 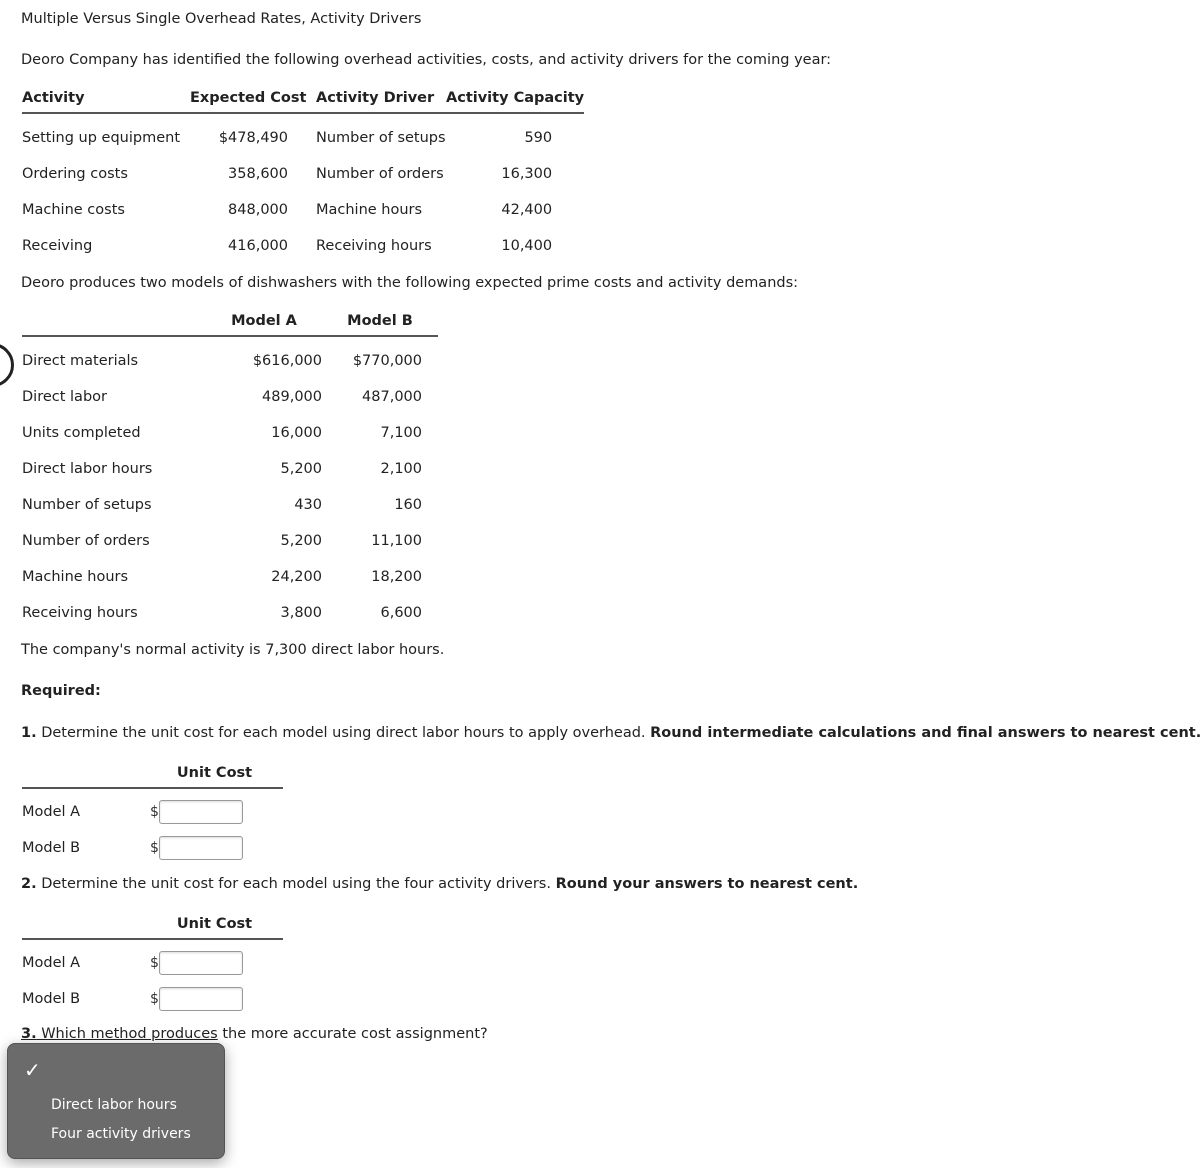 What do you see at coordinates (296, 433) in the screenshot?
I see `model-a-value: 16,000` at bounding box center [296, 433].